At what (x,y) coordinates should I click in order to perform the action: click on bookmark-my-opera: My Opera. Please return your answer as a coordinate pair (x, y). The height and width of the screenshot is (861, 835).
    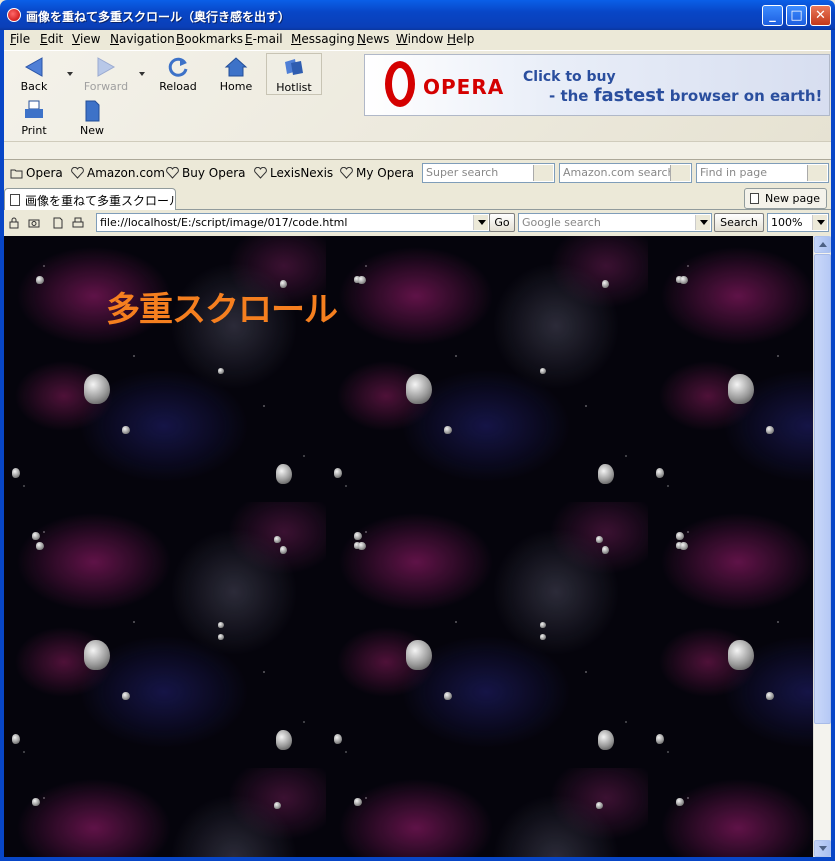
    Looking at the image, I should click on (377, 173).